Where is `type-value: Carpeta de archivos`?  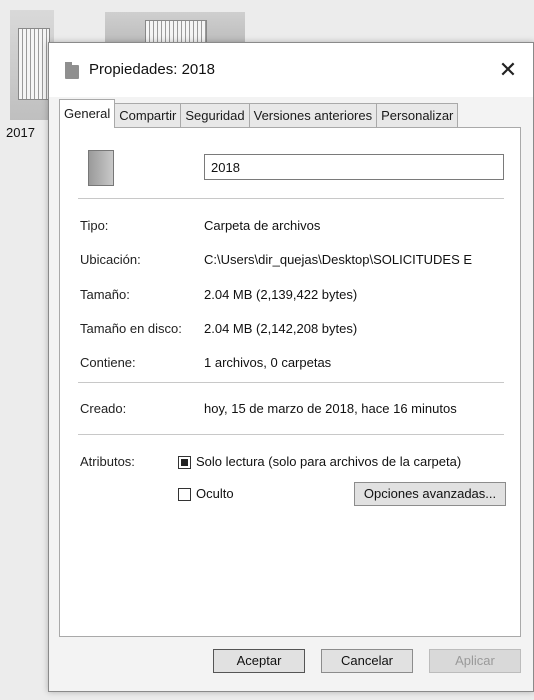 type-value: Carpeta de archivos is located at coordinates (262, 225).